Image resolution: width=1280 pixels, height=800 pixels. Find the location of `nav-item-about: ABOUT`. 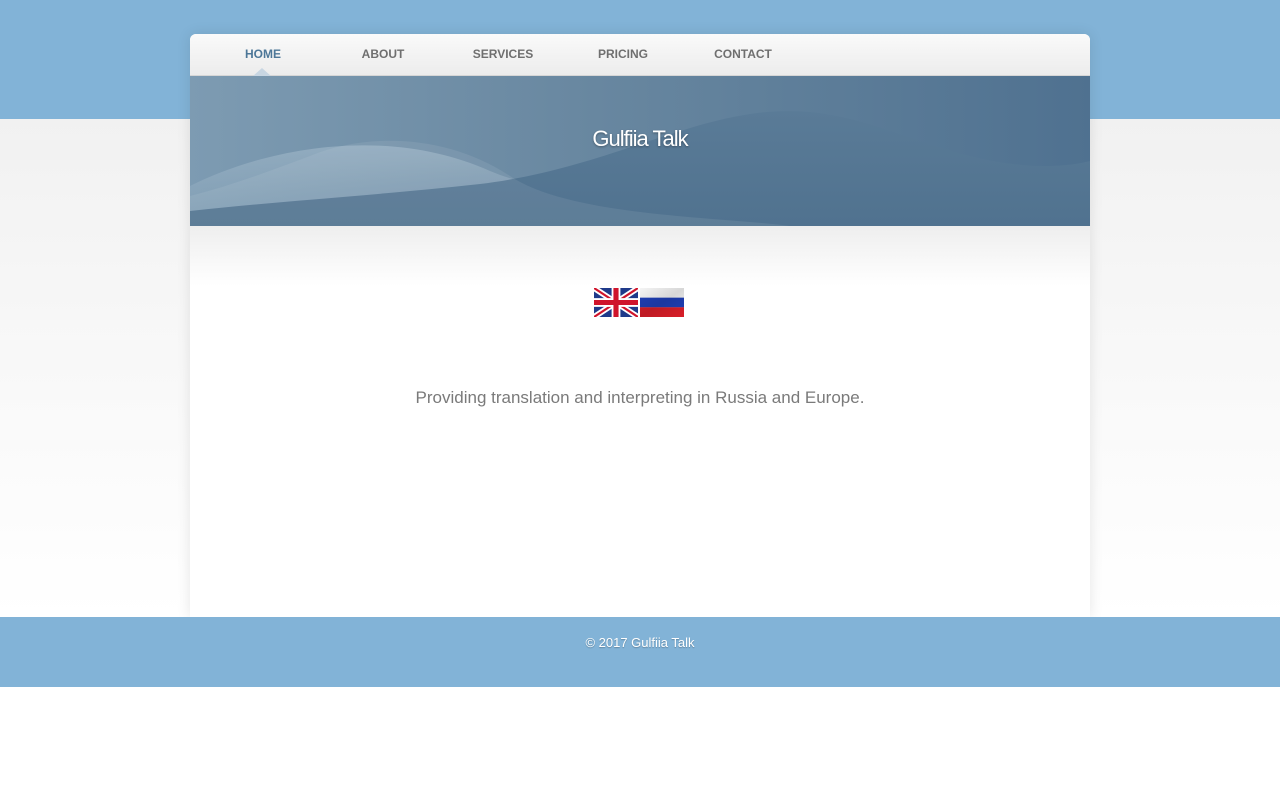

nav-item-about: ABOUT is located at coordinates (383, 54).